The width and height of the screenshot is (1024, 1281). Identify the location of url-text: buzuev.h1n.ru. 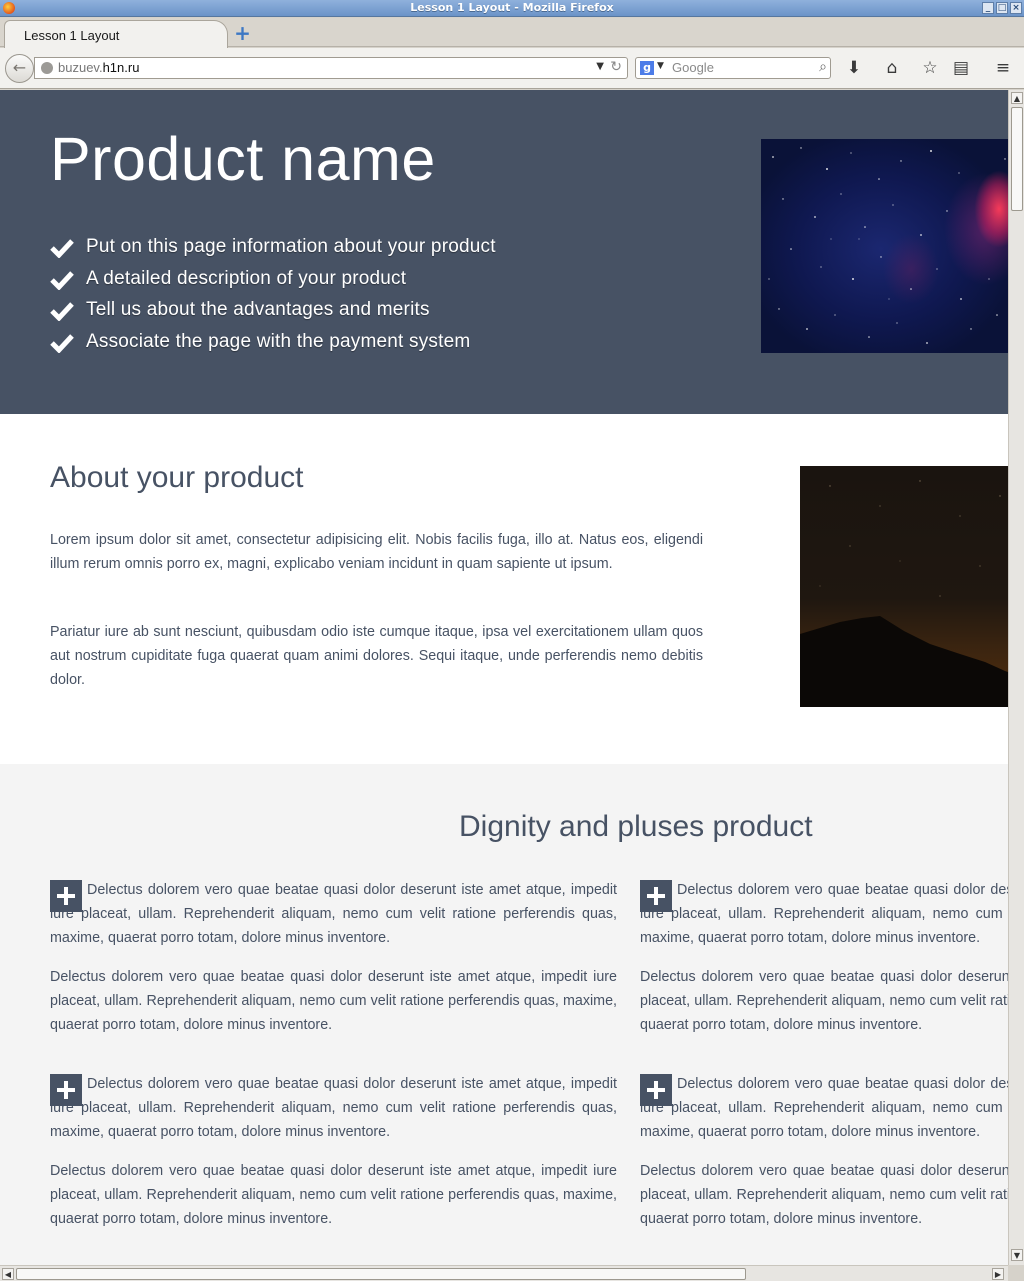
(99, 67).